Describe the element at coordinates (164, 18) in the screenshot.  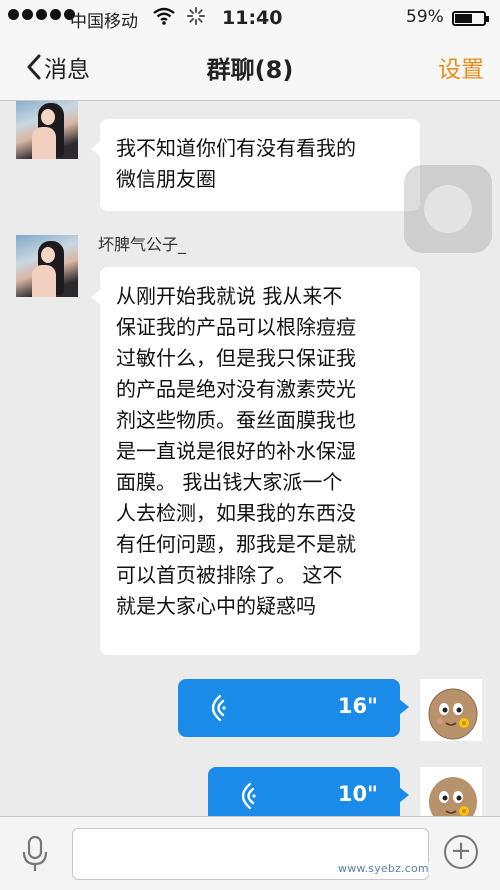
I see `wifi-icon` at that location.